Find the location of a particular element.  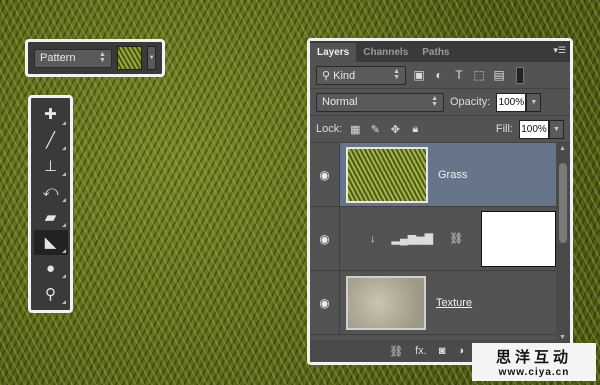

stamp-icon: ⊥ is located at coordinates (50, 166).